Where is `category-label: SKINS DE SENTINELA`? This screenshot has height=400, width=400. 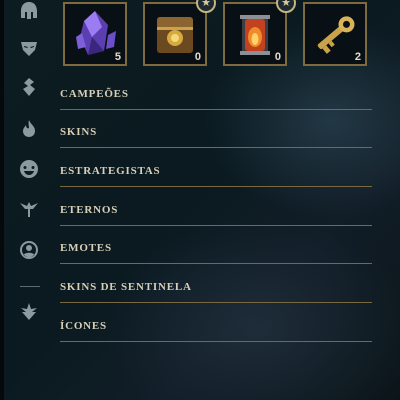 category-label: SKINS DE SENTINELA is located at coordinates (126, 287).